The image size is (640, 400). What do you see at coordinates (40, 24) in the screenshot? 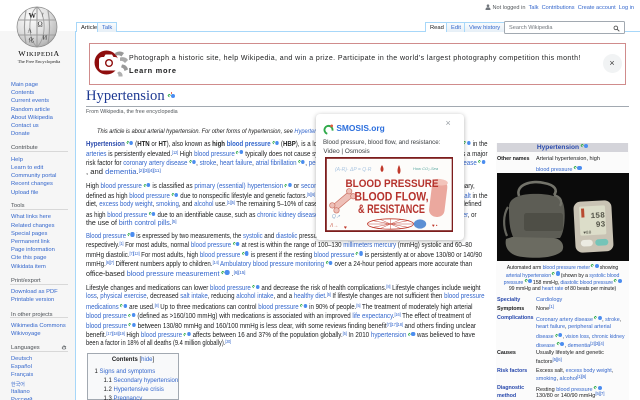
I see `svg-text: Ω` at bounding box center [40, 24].